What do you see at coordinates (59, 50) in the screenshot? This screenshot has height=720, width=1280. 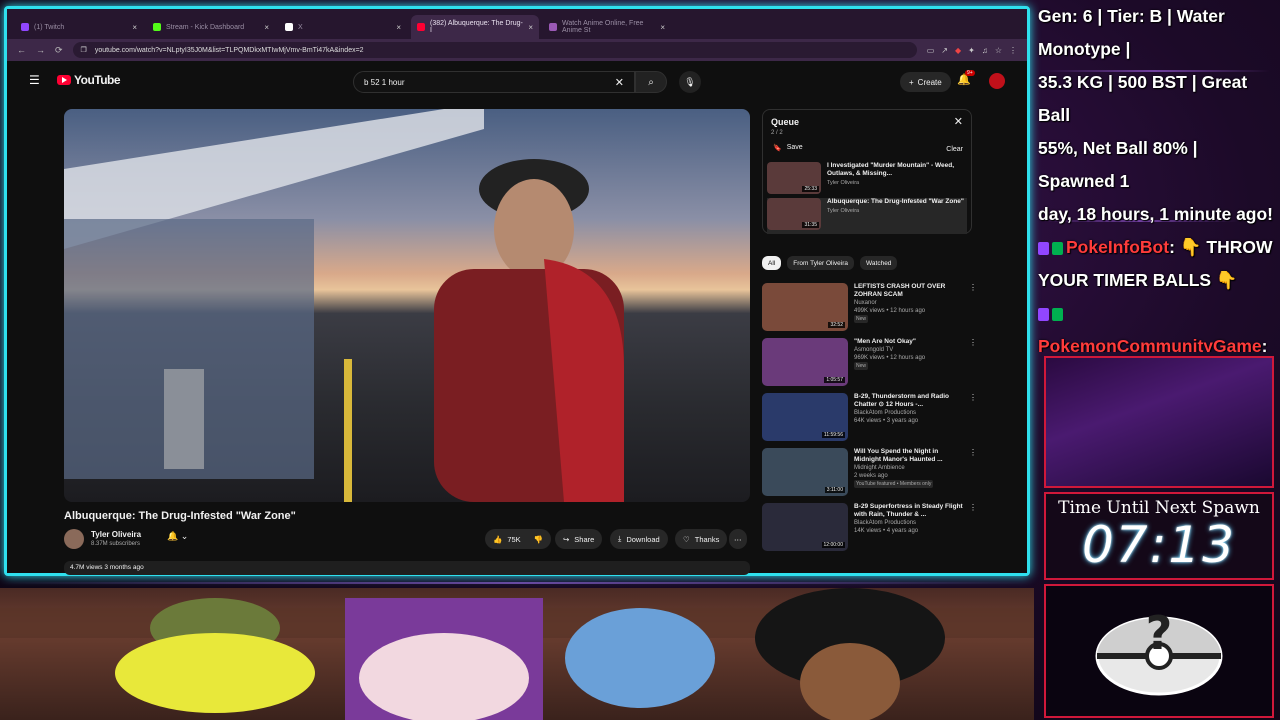 I see `reload-icon: ⟳` at bounding box center [59, 50].